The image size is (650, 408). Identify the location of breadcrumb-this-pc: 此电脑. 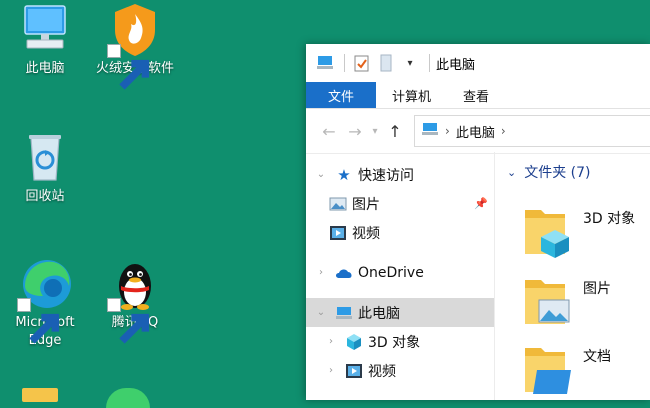
(475, 131).